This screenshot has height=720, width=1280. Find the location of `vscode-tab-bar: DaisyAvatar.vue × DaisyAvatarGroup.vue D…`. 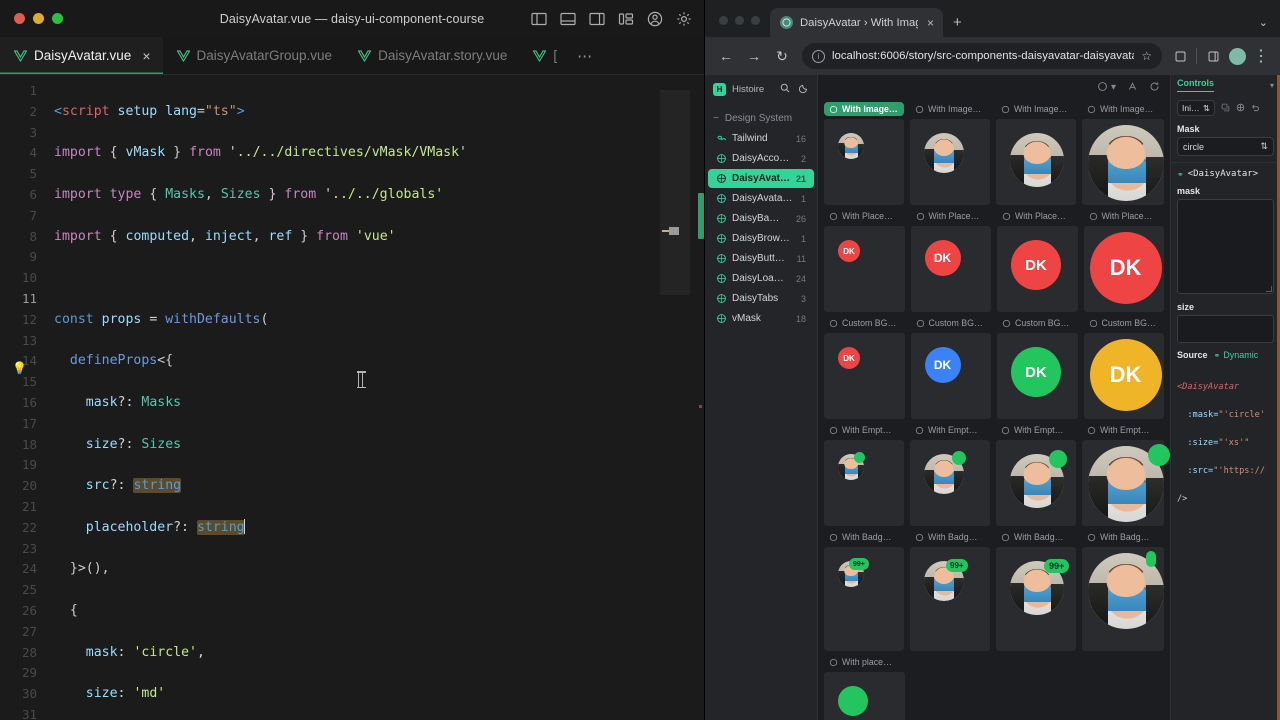

vscode-tab-bar: DaisyAvatar.vue × DaisyAvatarGroup.vue D… is located at coordinates (352, 56).